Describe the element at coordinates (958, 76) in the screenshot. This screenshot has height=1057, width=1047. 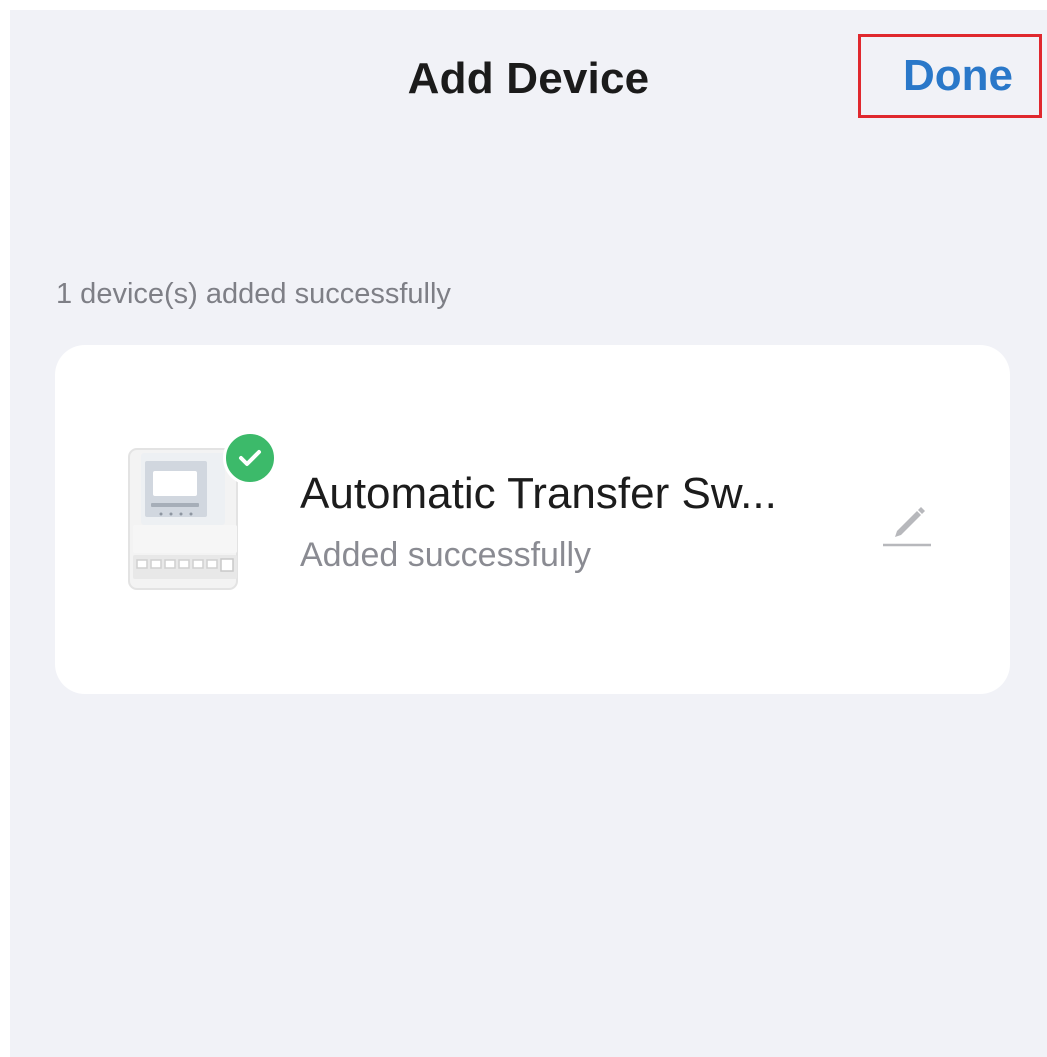
I see `done-button: Done` at that location.